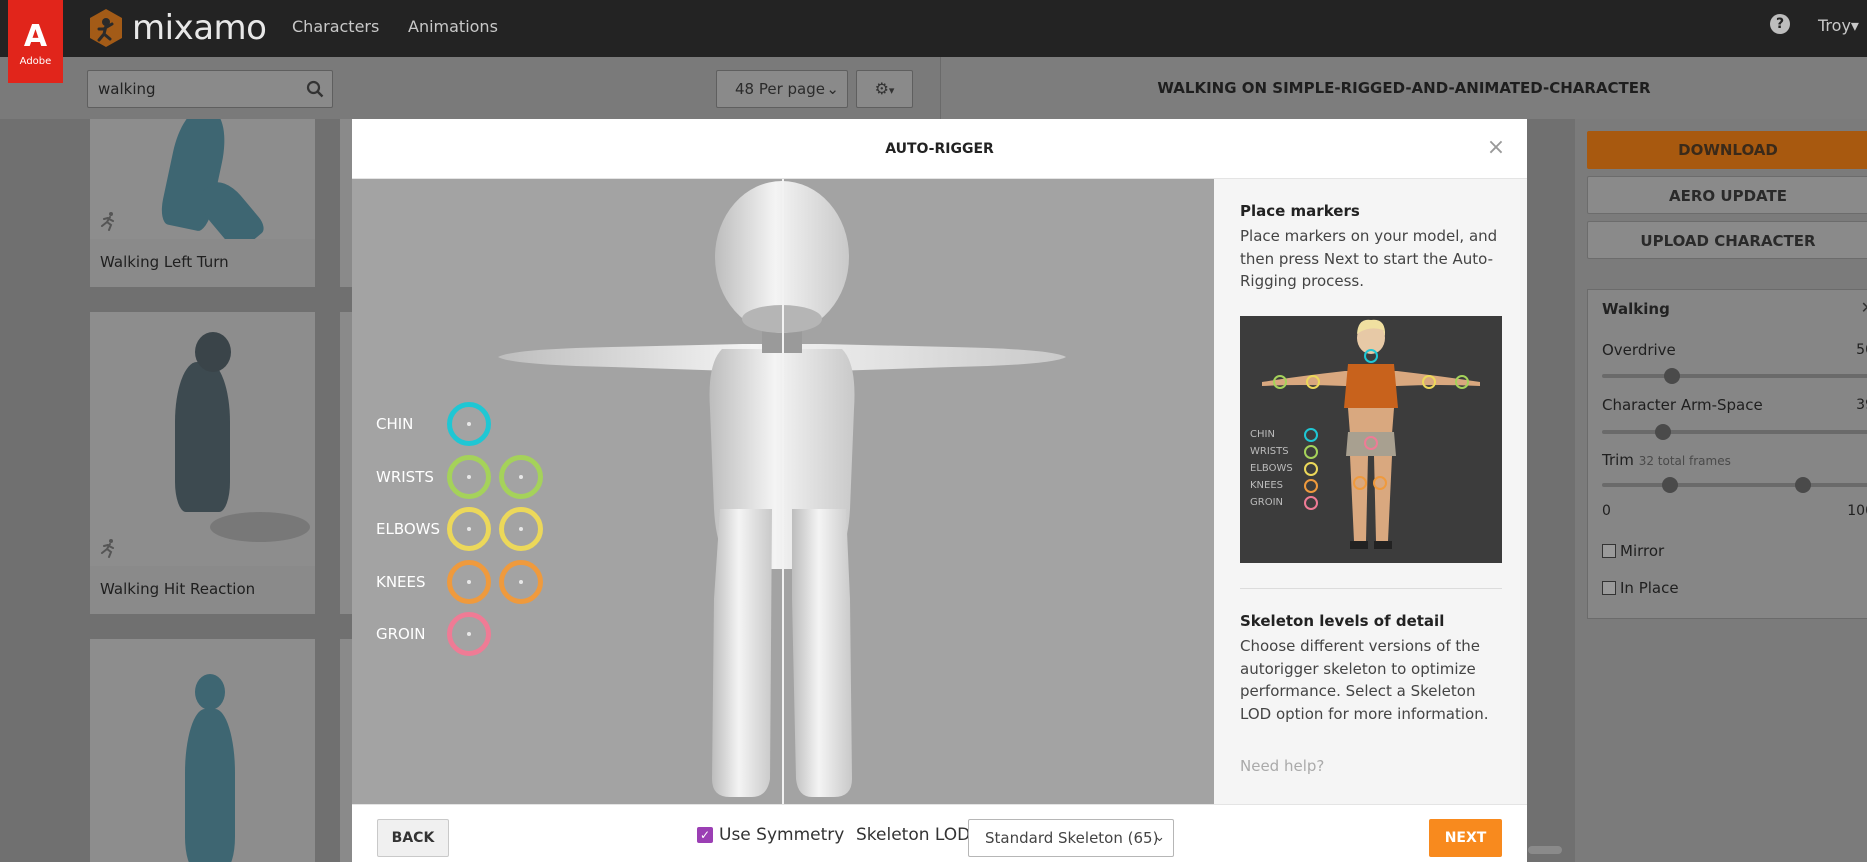 This screenshot has width=1867, height=862. I want to click on per-page-value: 48 Per page, so click(780, 89).